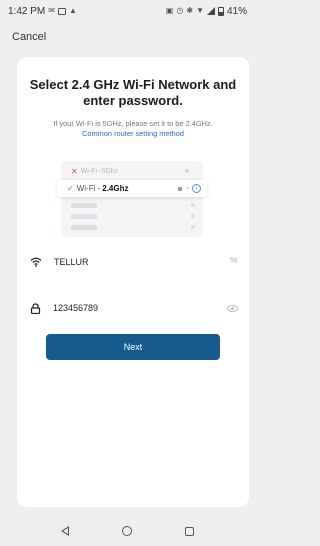 Image resolution: width=320 pixels, height=546 pixels. What do you see at coordinates (134, 262) in the screenshot?
I see `wifi-network-field: TELLUR ⇋` at bounding box center [134, 262].